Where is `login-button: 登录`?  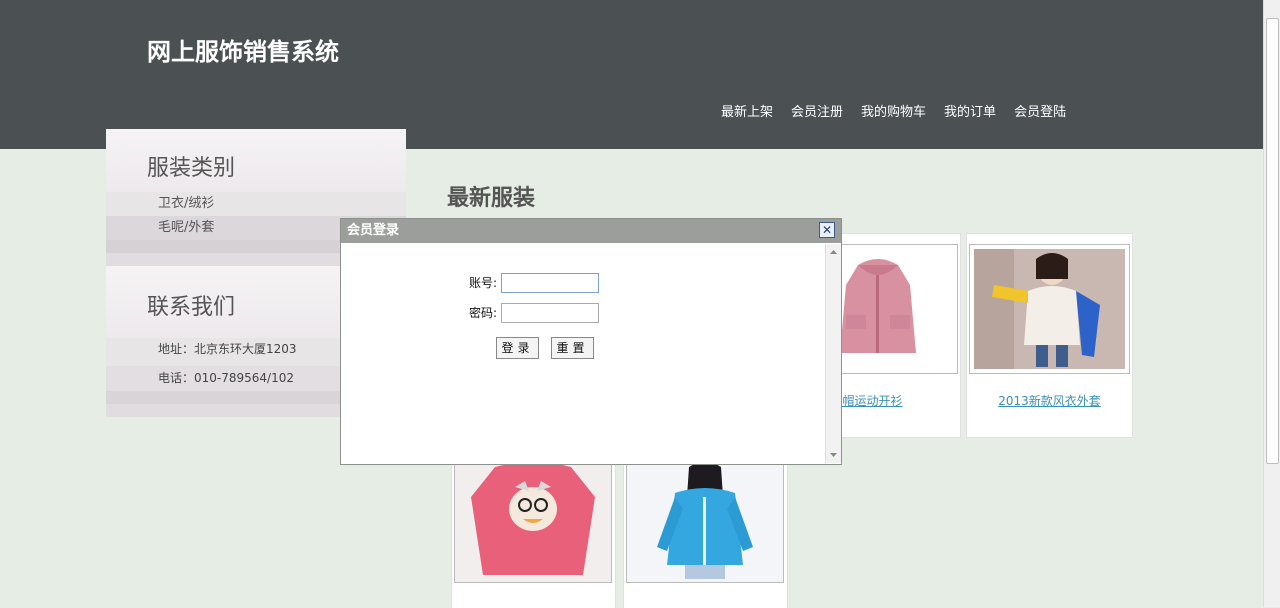 login-button: 登录 is located at coordinates (517, 348).